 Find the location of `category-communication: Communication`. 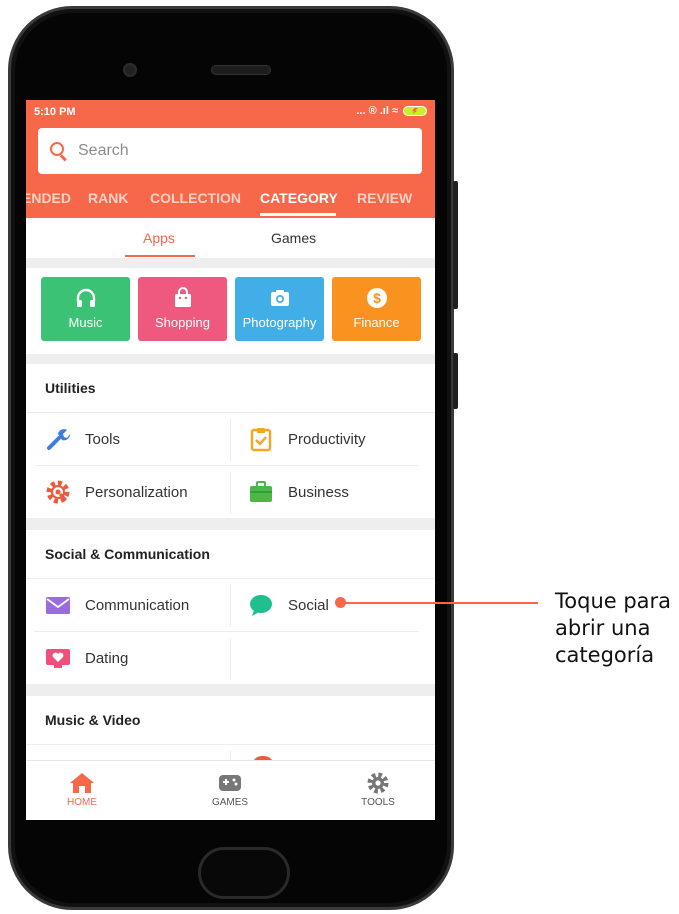

category-communication: Communication is located at coordinates (117, 605).